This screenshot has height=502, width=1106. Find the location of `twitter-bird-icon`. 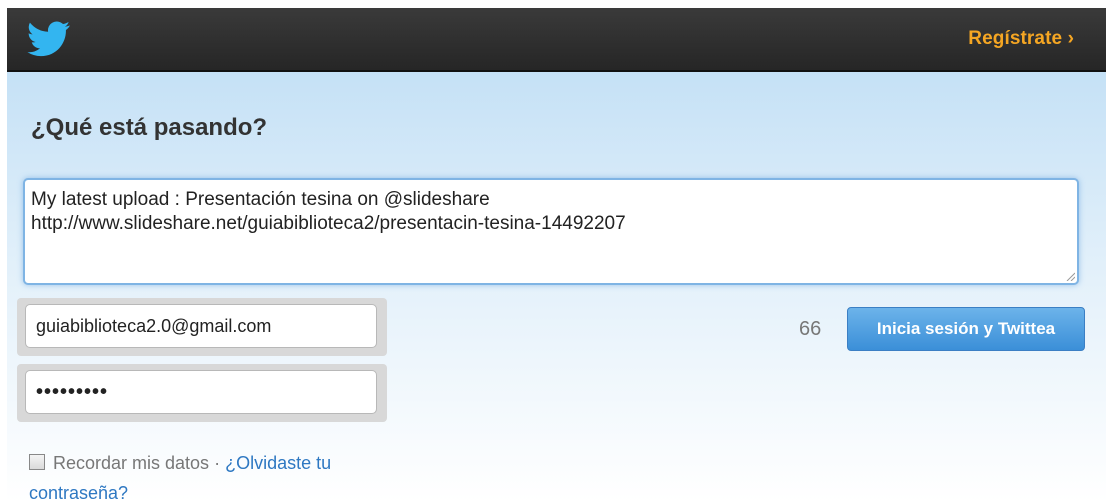

twitter-bird-icon is located at coordinates (49, 39).